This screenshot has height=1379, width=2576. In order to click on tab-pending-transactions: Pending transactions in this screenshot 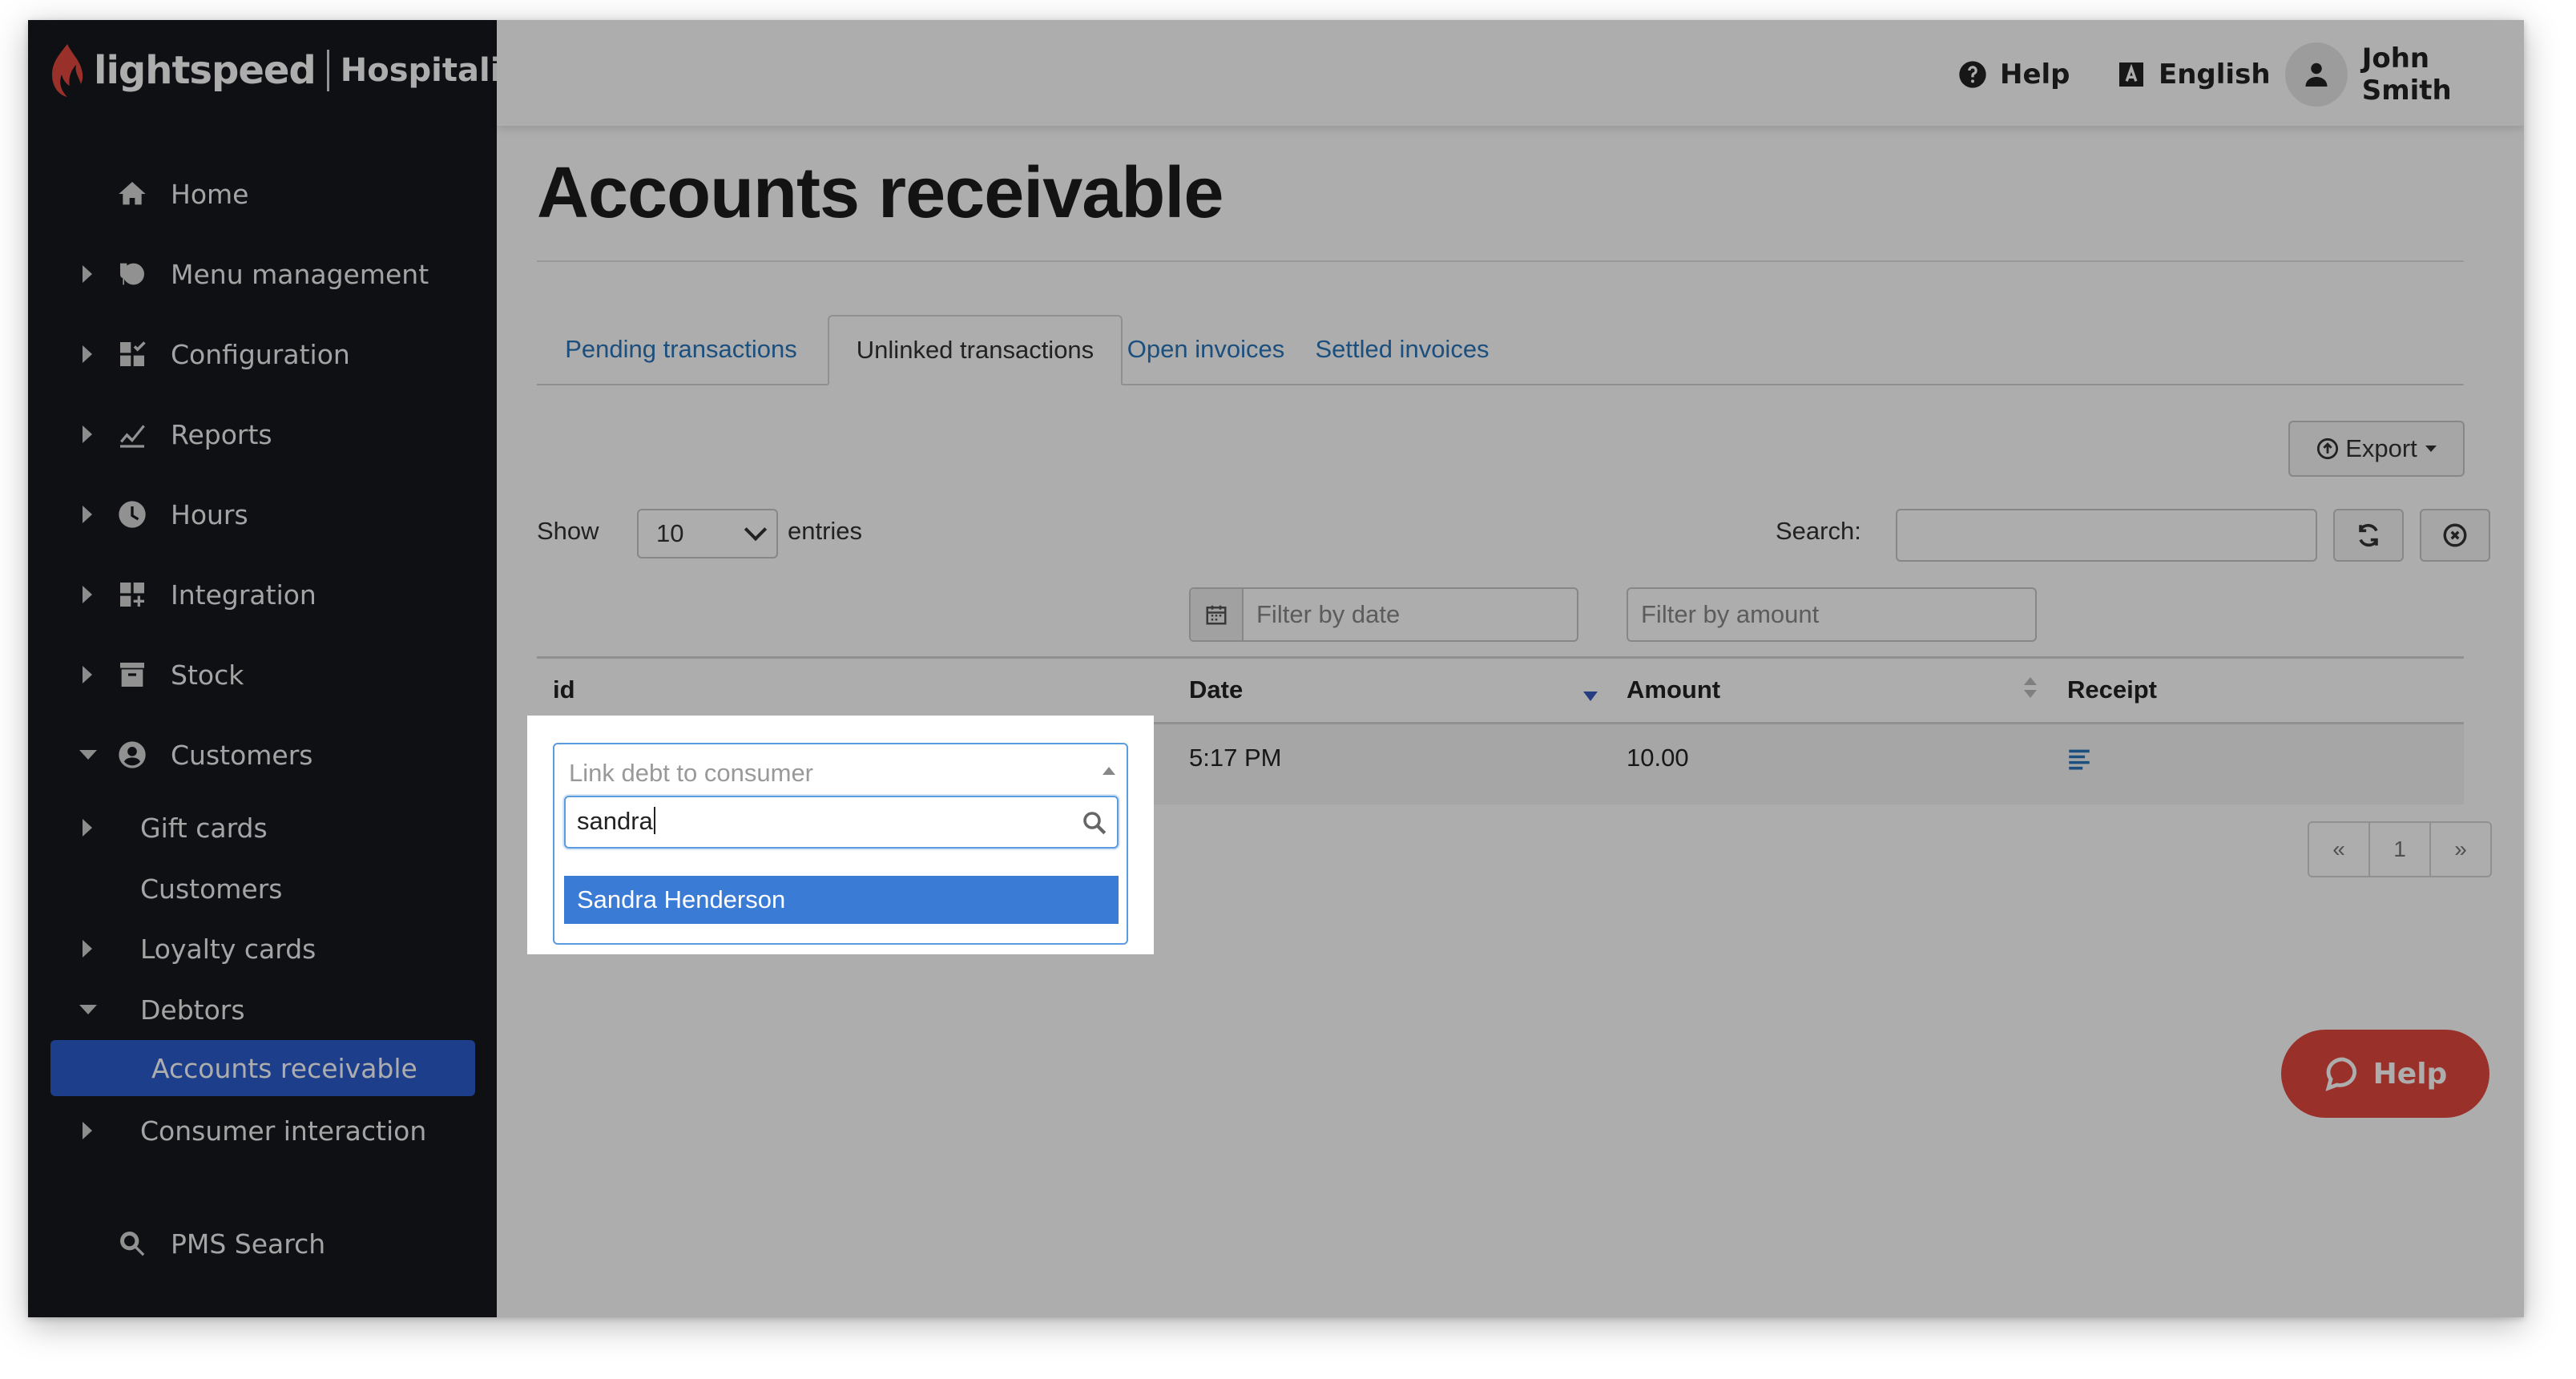, I will do `click(681, 349)`.